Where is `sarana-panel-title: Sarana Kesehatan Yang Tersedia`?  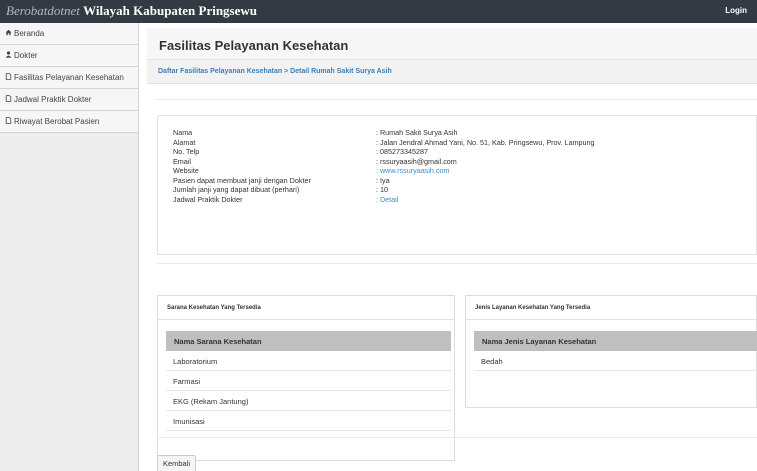
sarana-panel-title: Sarana Kesehatan Yang Tersedia is located at coordinates (306, 308).